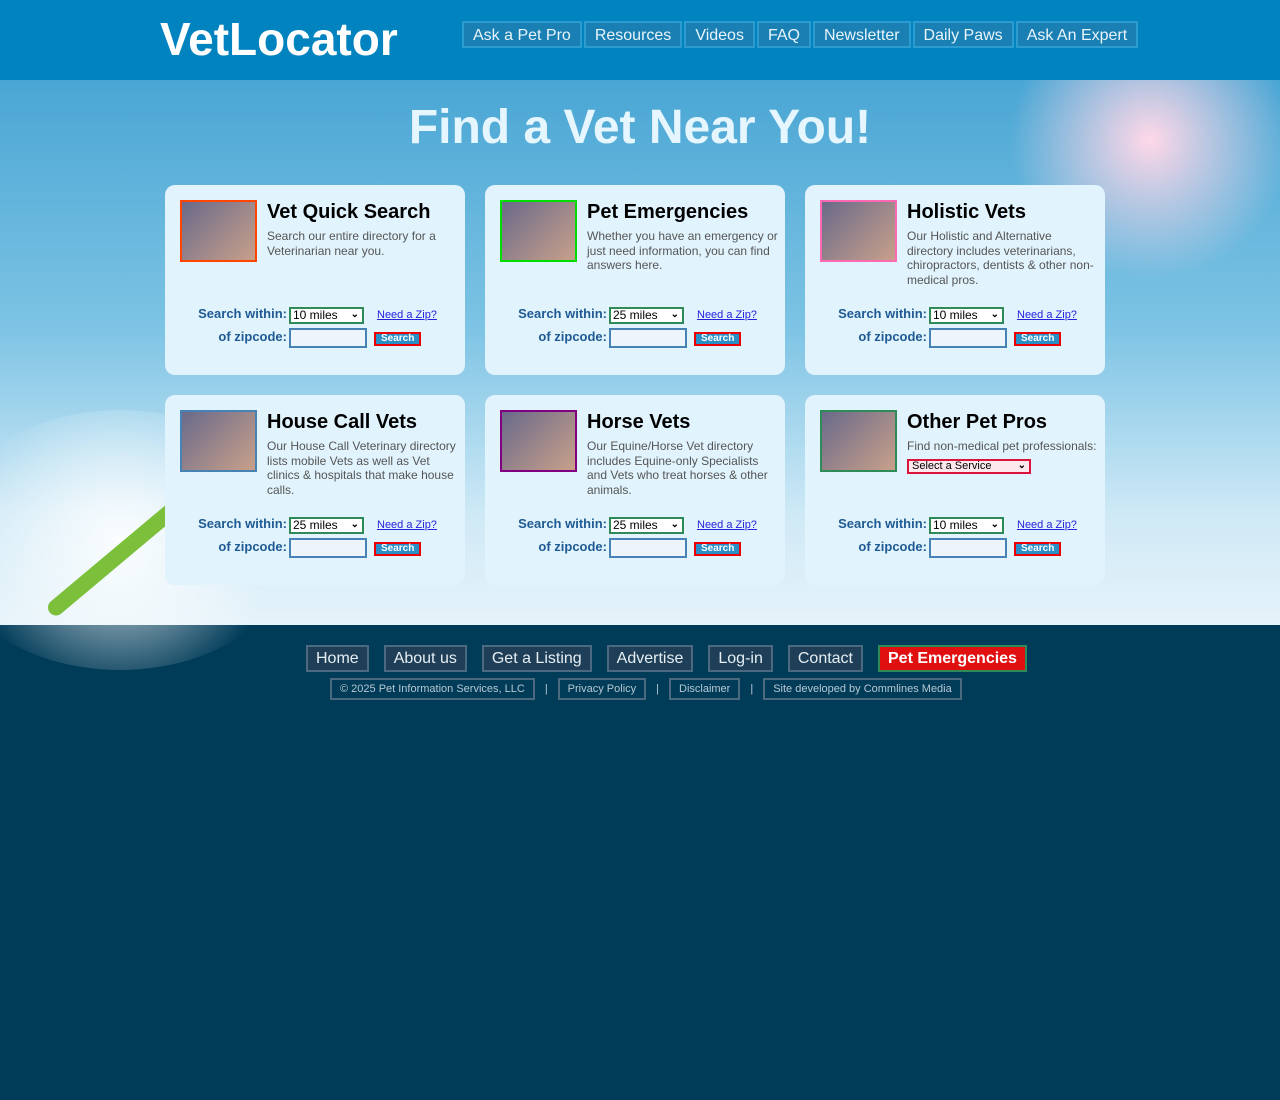 The width and height of the screenshot is (1280, 1100). Describe the element at coordinates (862, 689) in the screenshot. I see `credit-link: Site developed by Commlines Media` at that location.